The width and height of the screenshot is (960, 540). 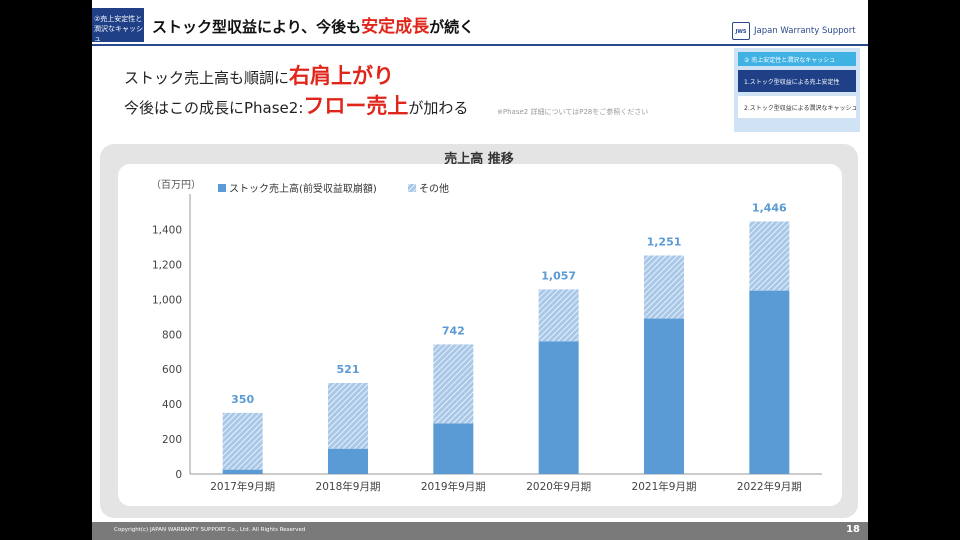 I want to click on y-tick-label: 1,200, so click(x=167, y=265).